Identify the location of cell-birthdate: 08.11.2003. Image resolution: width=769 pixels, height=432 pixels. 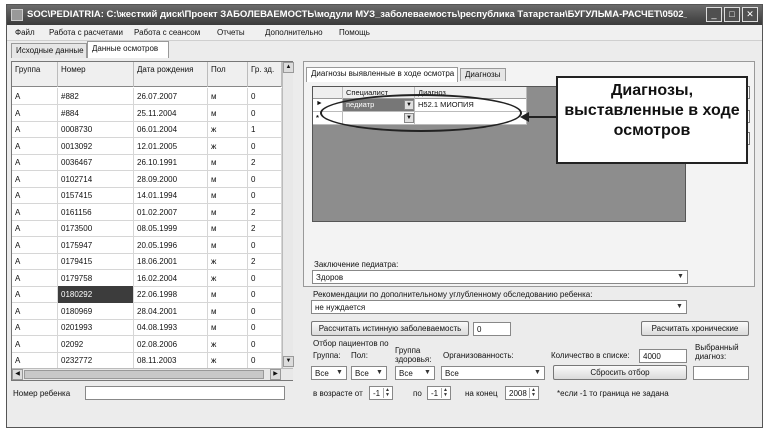
(171, 360).